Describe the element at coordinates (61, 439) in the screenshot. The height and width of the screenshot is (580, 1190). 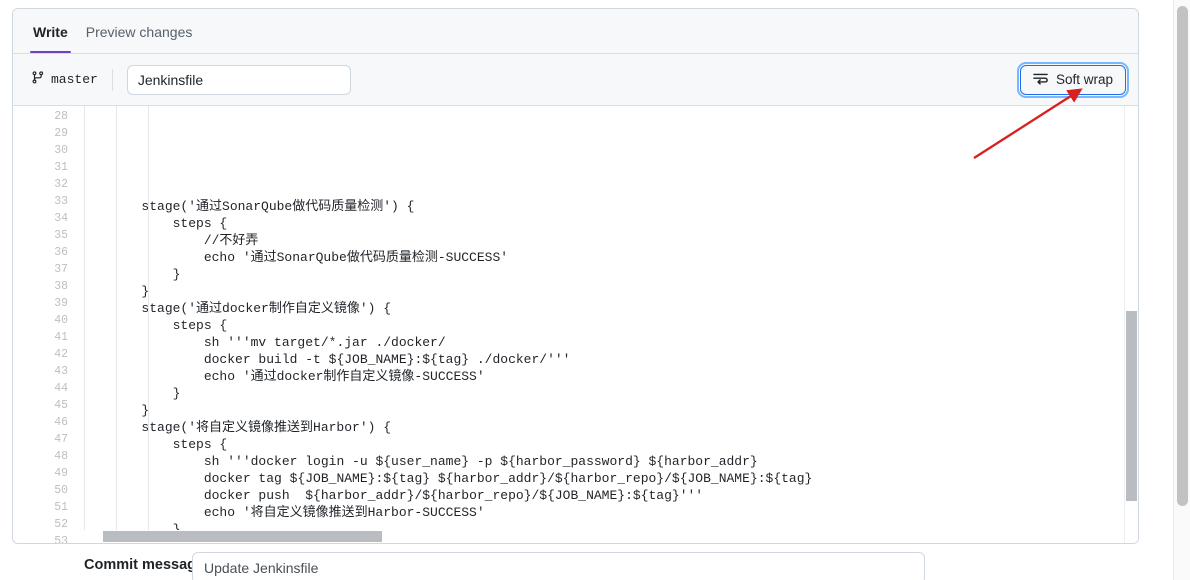
I see `line-number: 47` at that location.